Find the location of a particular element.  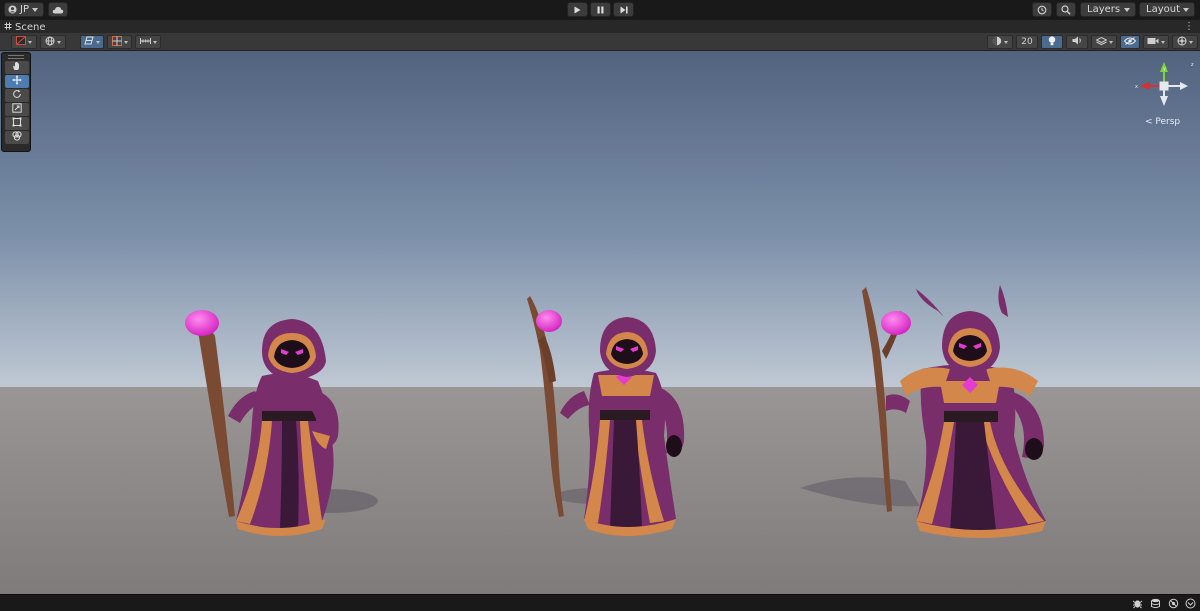

pause-icon is located at coordinates (600, 10).